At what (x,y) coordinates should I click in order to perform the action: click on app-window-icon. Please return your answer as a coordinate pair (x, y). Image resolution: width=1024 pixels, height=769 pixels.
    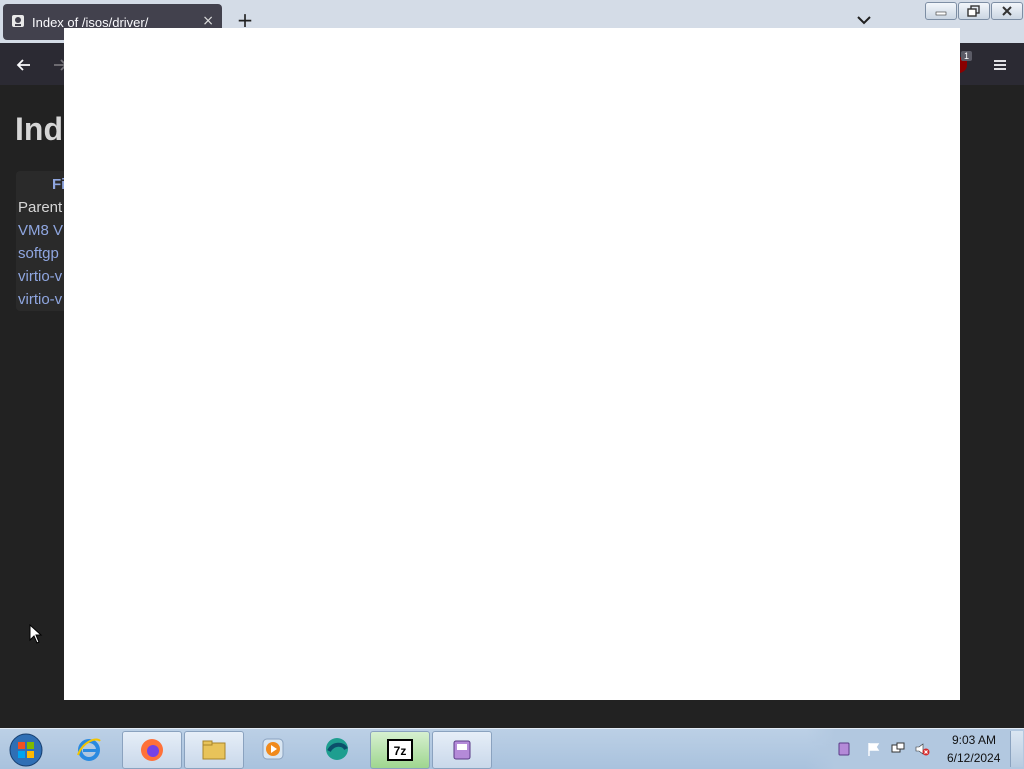
    Looking at the image, I should click on (462, 750).